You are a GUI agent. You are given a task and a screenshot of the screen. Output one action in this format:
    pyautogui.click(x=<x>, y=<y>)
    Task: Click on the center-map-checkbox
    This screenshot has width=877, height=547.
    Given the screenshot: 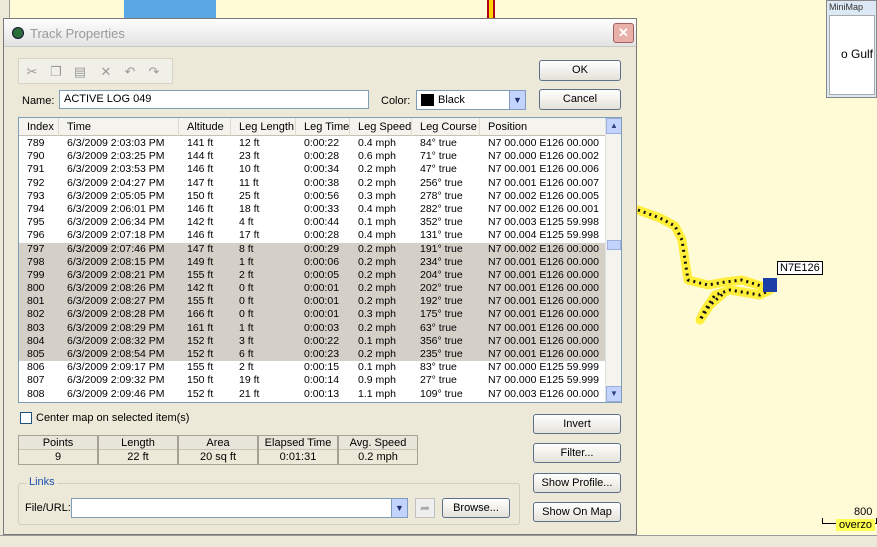 What is the action you would take?
    pyautogui.click(x=26, y=418)
    